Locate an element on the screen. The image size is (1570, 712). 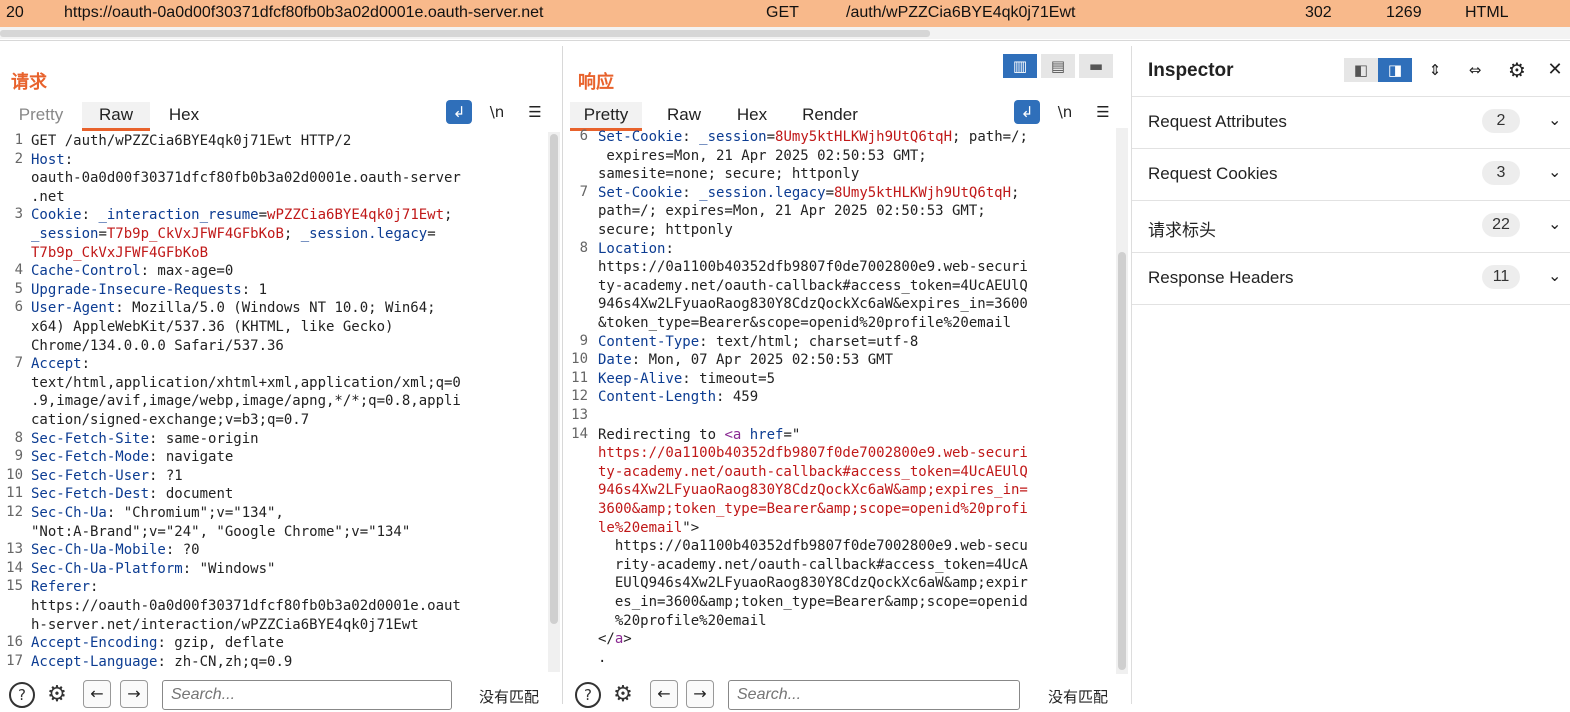
line-number: 1 is located at coordinates (18, 140).